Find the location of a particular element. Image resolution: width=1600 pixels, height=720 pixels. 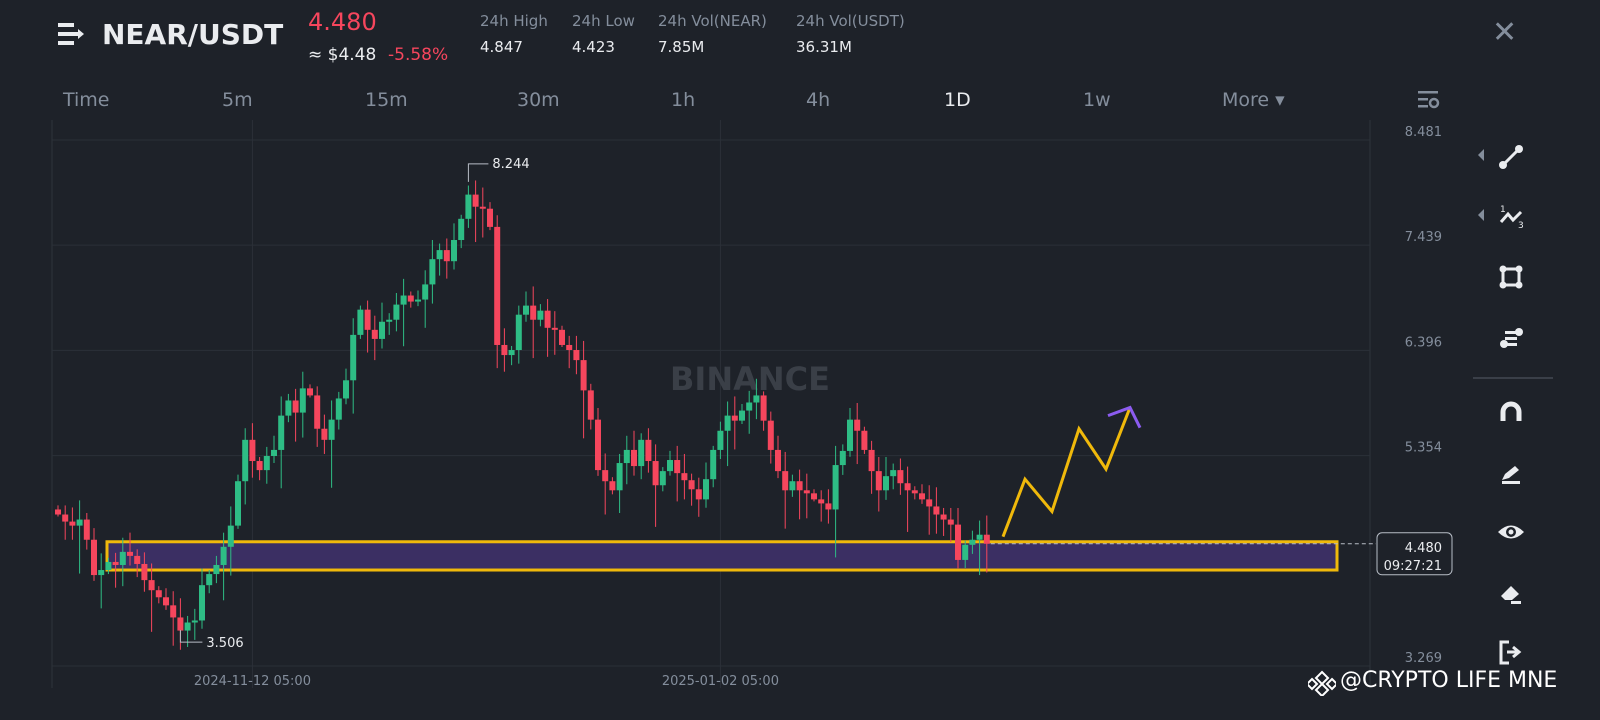

eye-icon is located at coordinates (1511, 532).